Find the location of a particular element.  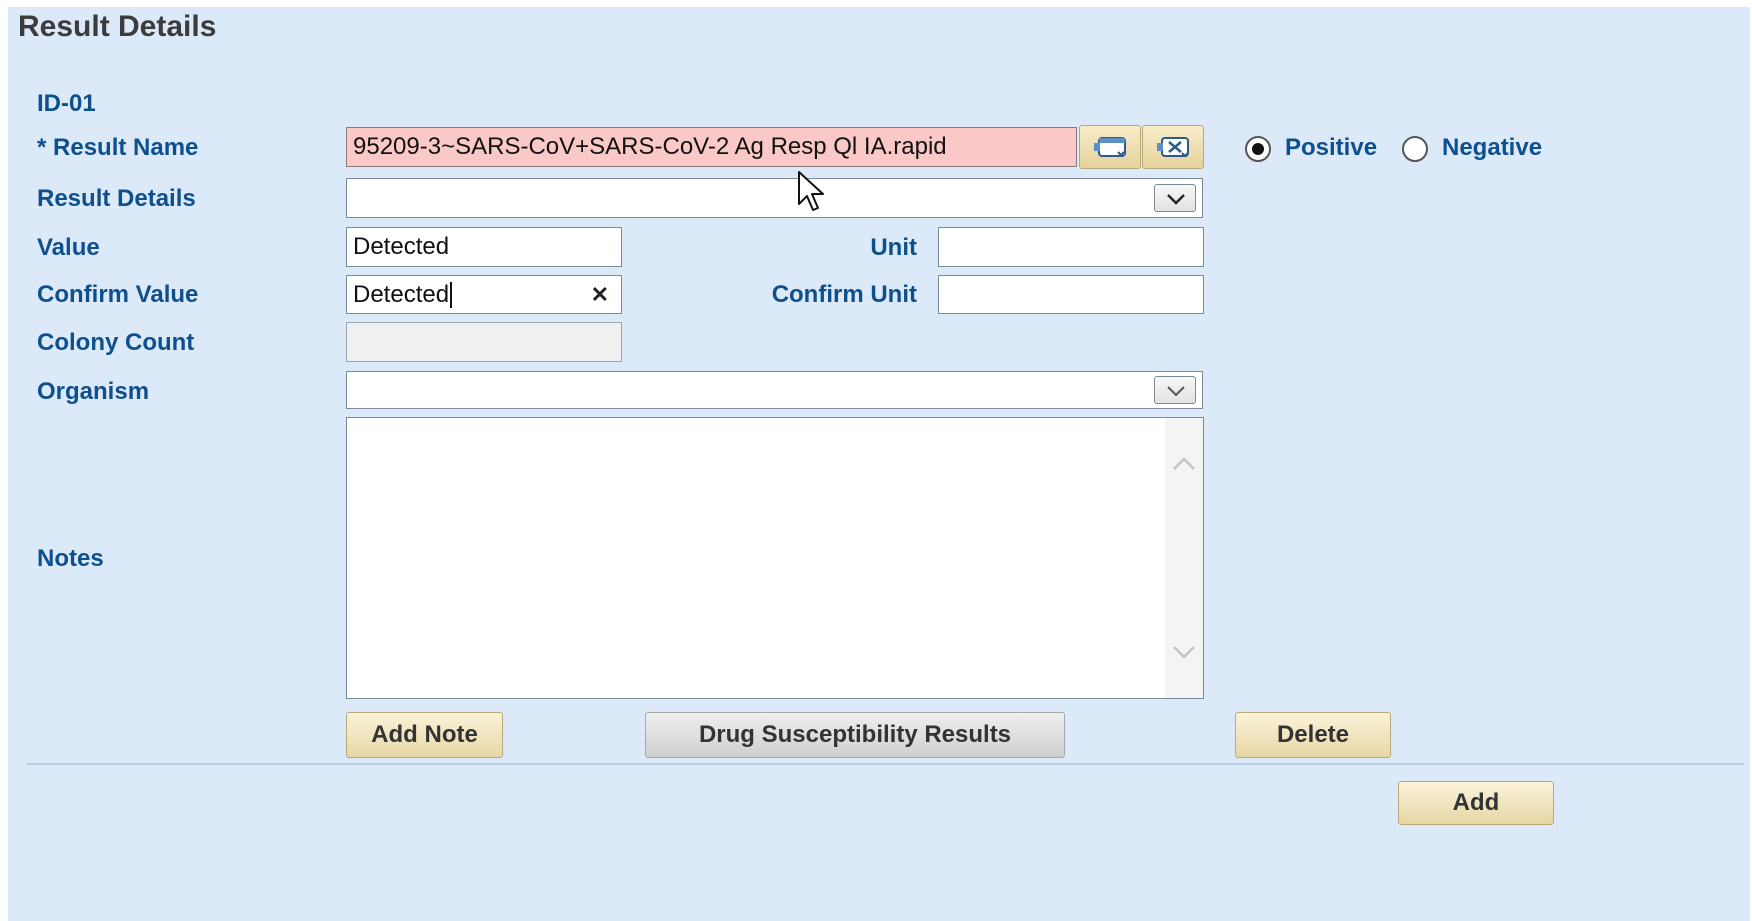

clear-lookup-icon is located at coordinates (1173, 147).